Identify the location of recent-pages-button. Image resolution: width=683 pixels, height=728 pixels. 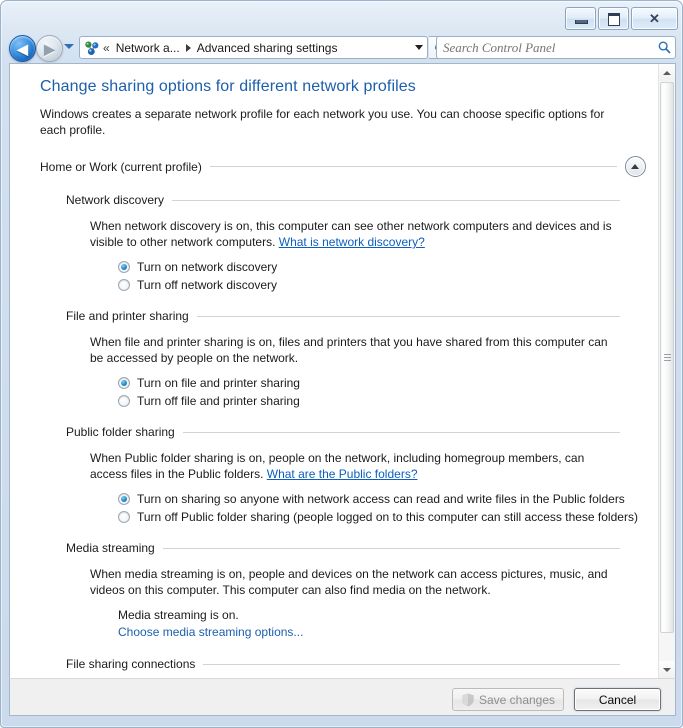
(69, 46).